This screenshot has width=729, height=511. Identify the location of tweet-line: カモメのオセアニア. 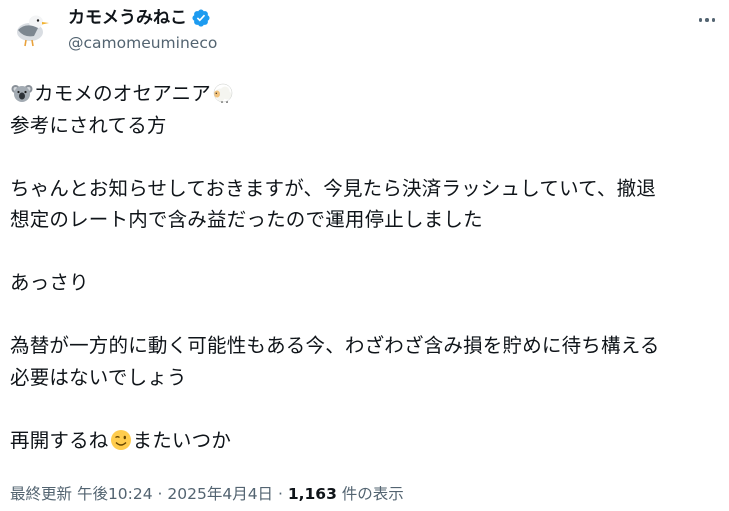
(362, 94).